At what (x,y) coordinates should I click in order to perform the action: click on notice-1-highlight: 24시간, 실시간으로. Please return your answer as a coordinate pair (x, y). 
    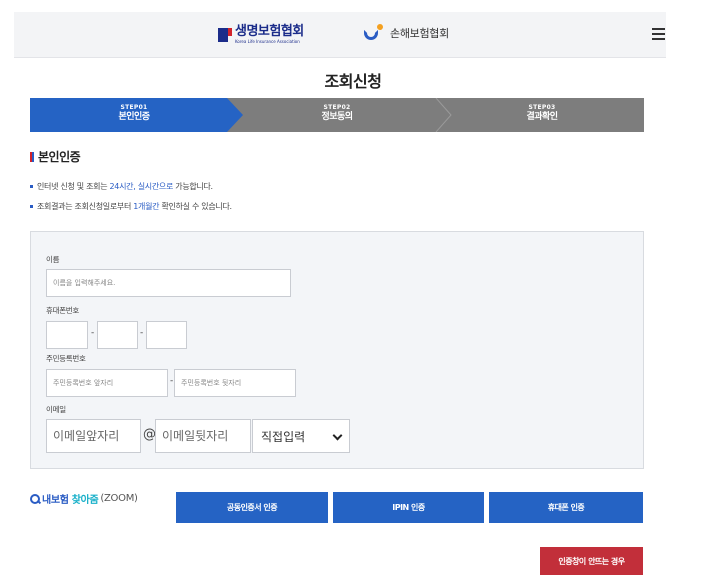
    Looking at the image, I should click on (141, 186).